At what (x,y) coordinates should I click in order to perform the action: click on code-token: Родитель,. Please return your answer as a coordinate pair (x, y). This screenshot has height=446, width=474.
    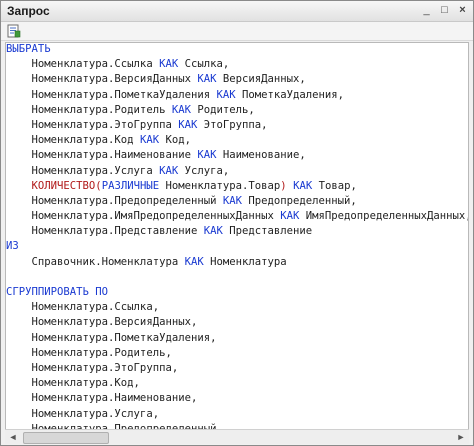
    Looking at the image, I should click on (222, 109).